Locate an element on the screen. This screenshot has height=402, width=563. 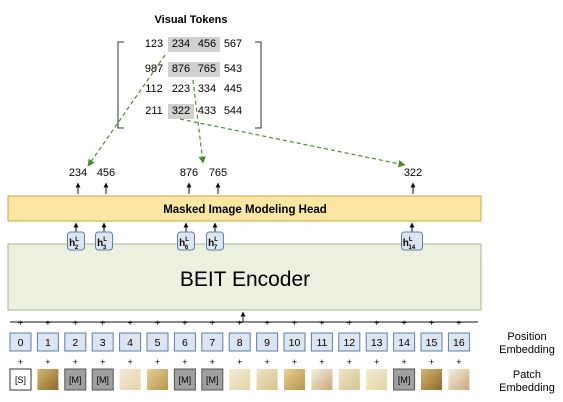
visual-tokens-title: Visual Tokens is located at coordinates (191, 20).